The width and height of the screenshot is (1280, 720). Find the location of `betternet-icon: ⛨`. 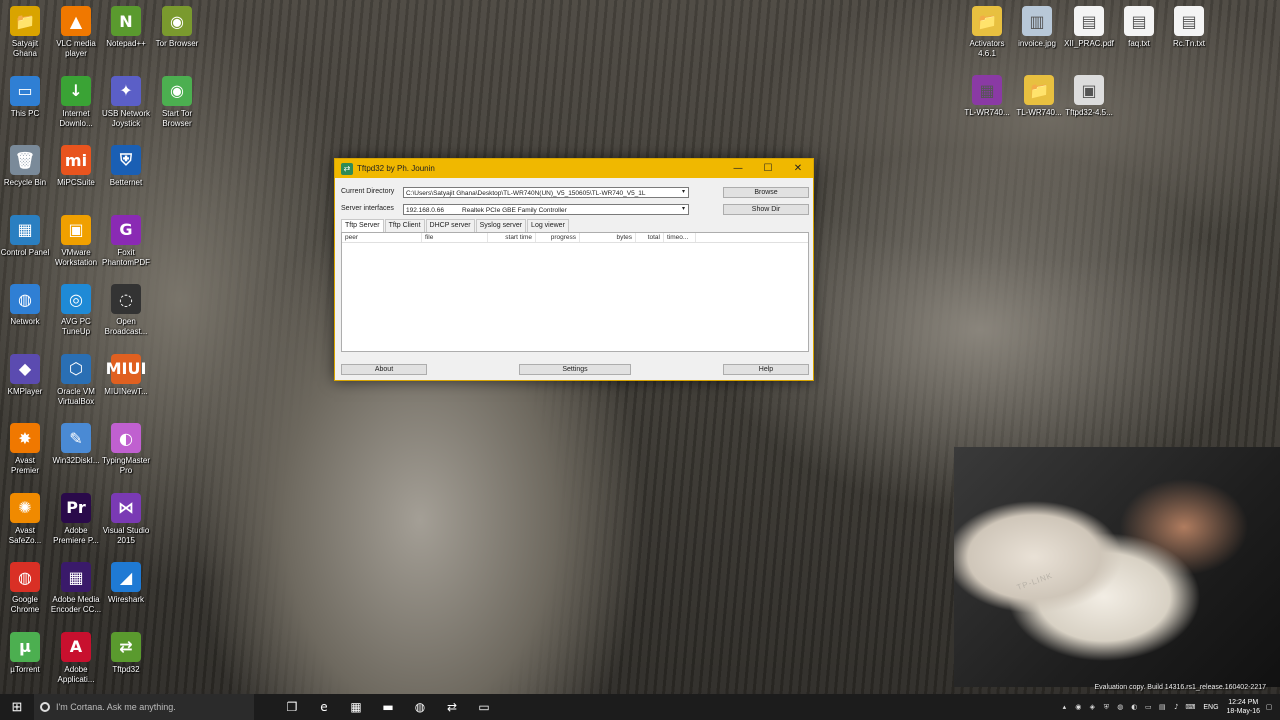

betternet-icon: ⛨ is located at coordinates (126, 160).